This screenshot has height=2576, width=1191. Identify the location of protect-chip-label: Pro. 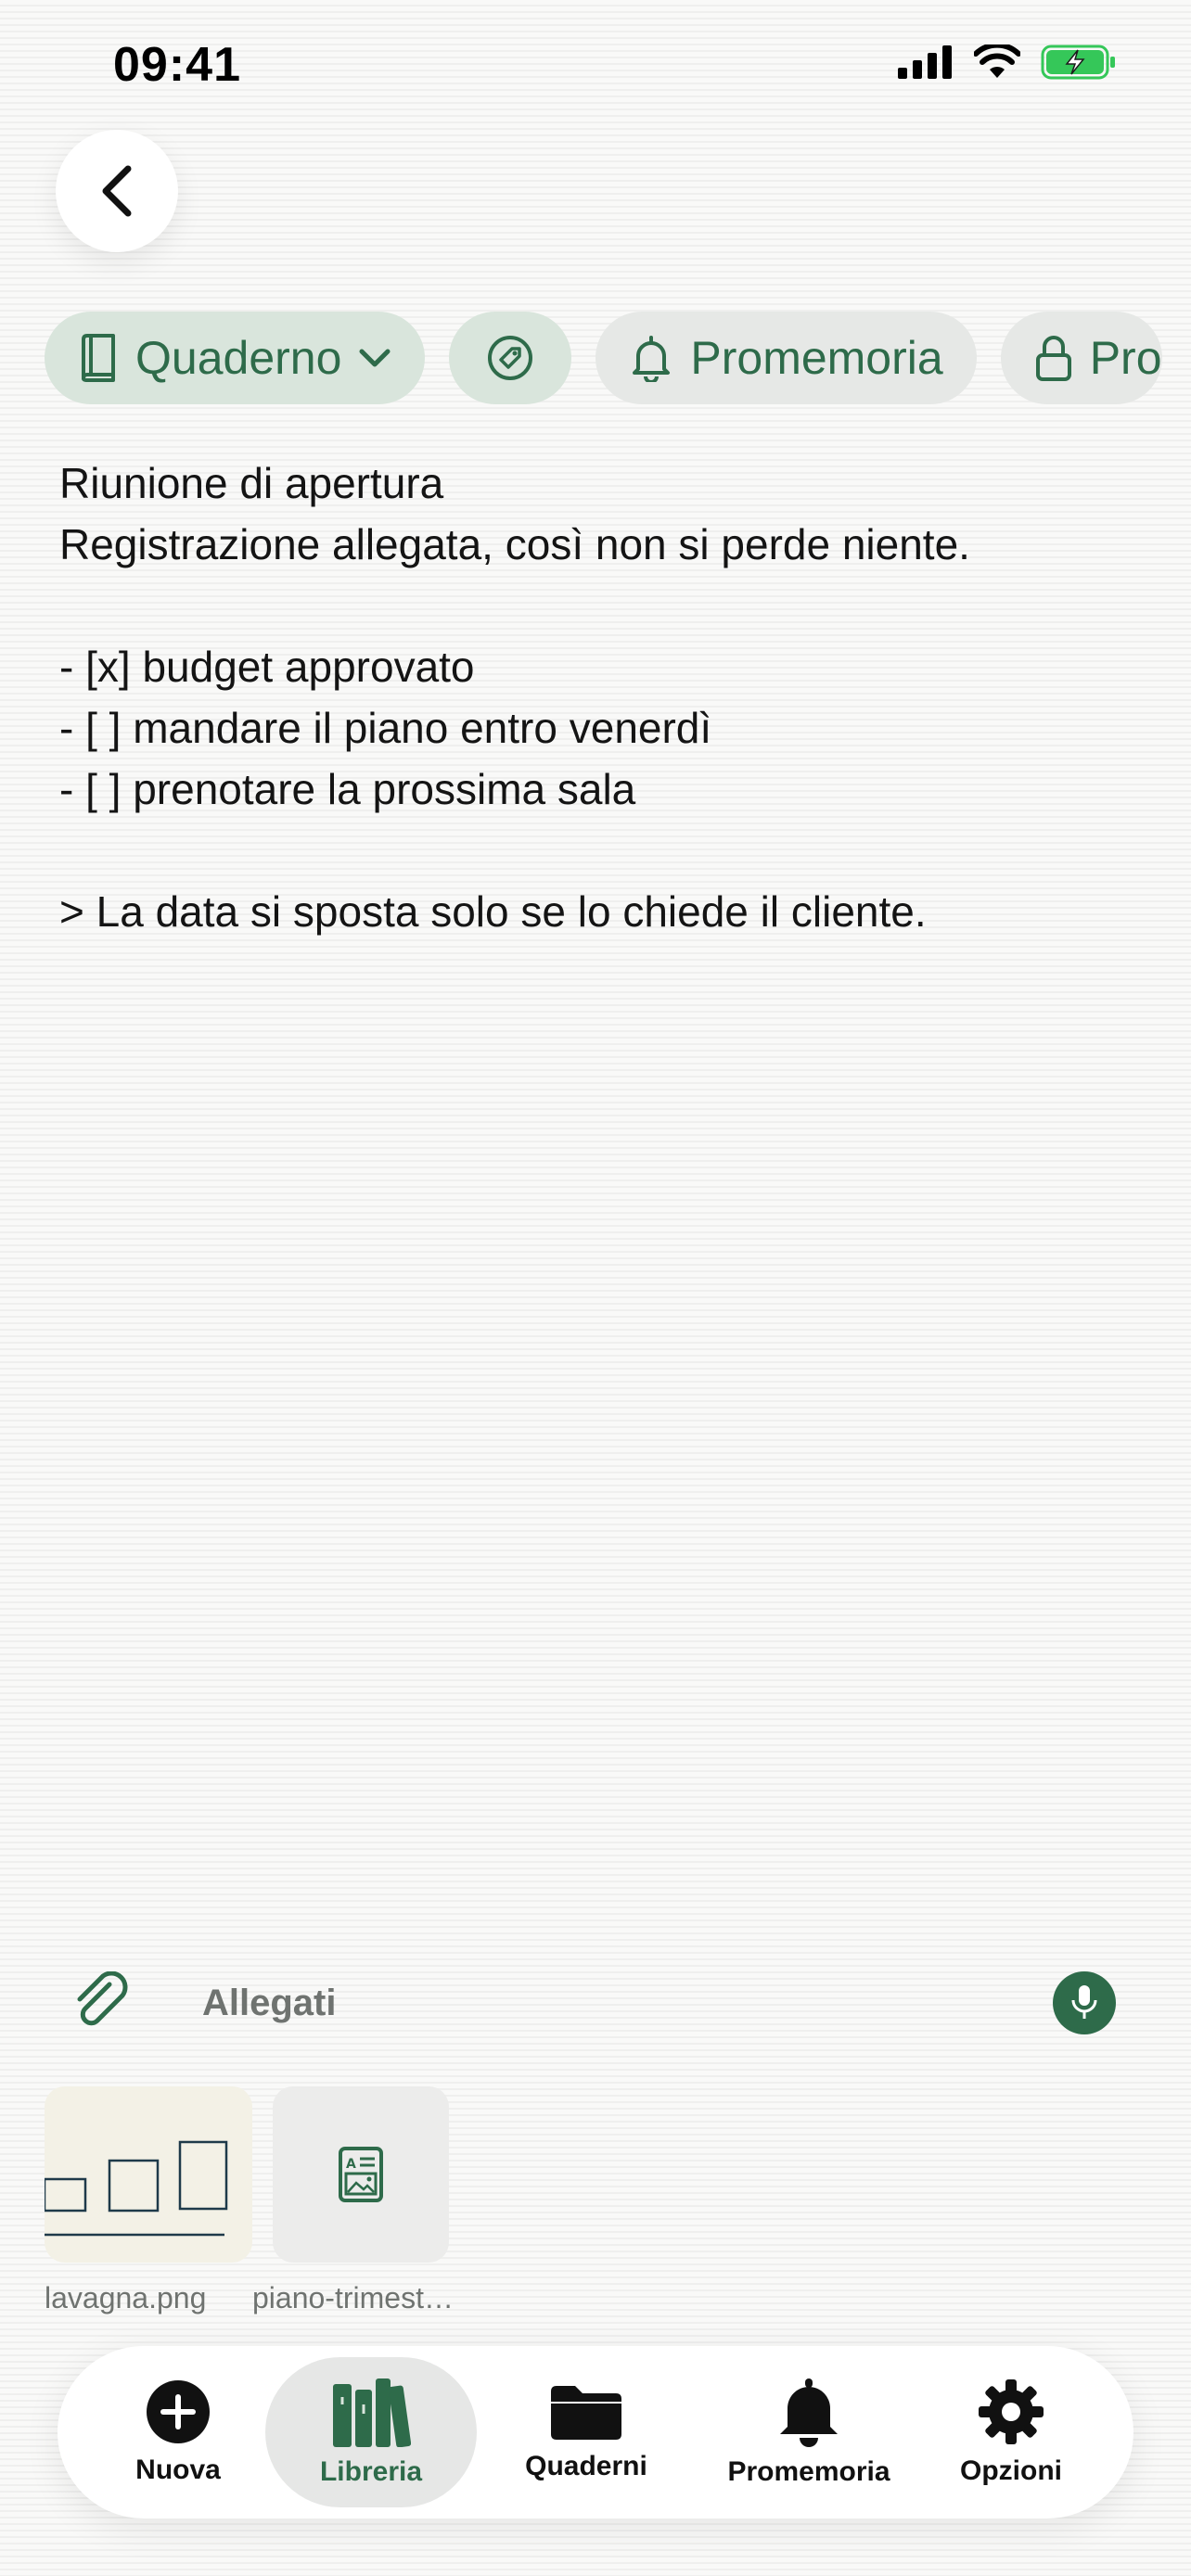
(1125, 358).